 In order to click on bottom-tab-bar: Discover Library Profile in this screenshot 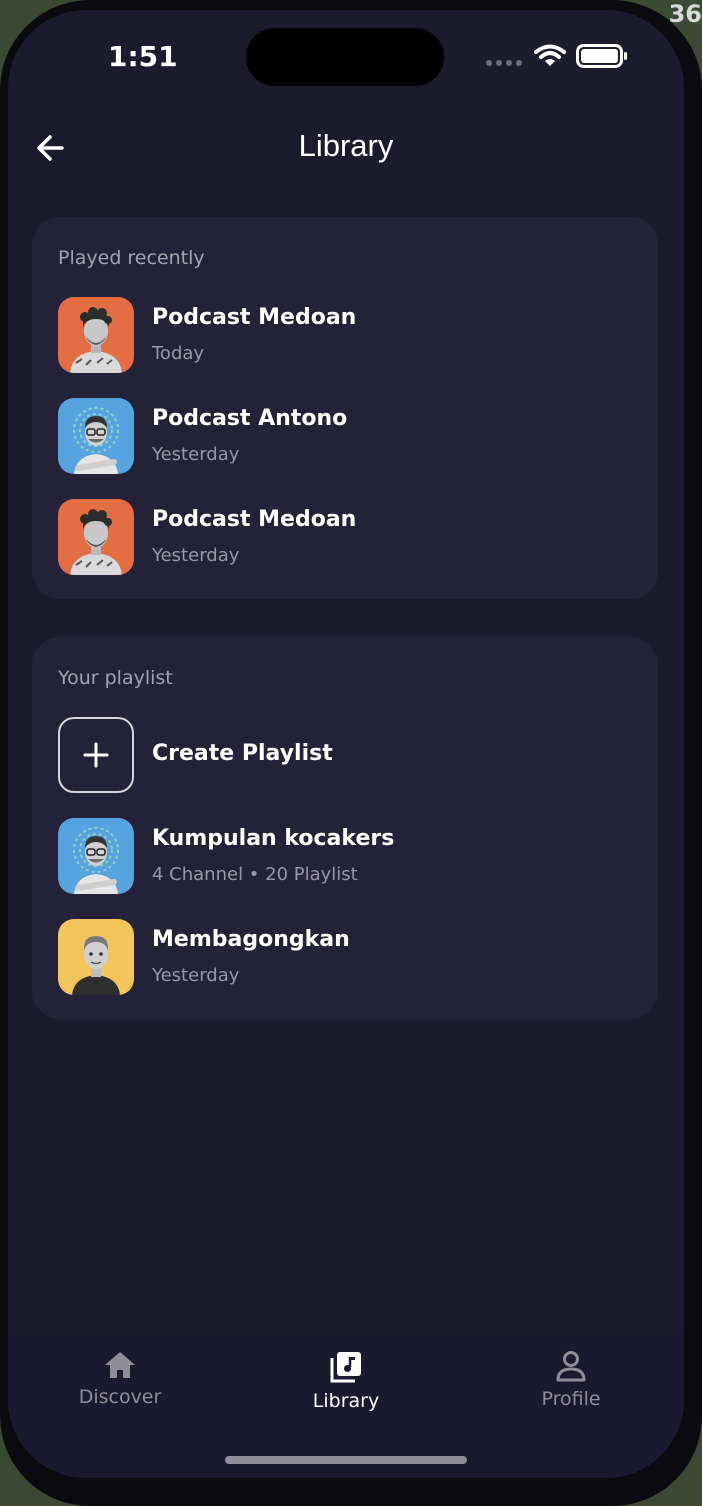, I will do `click(346, 1406)`.